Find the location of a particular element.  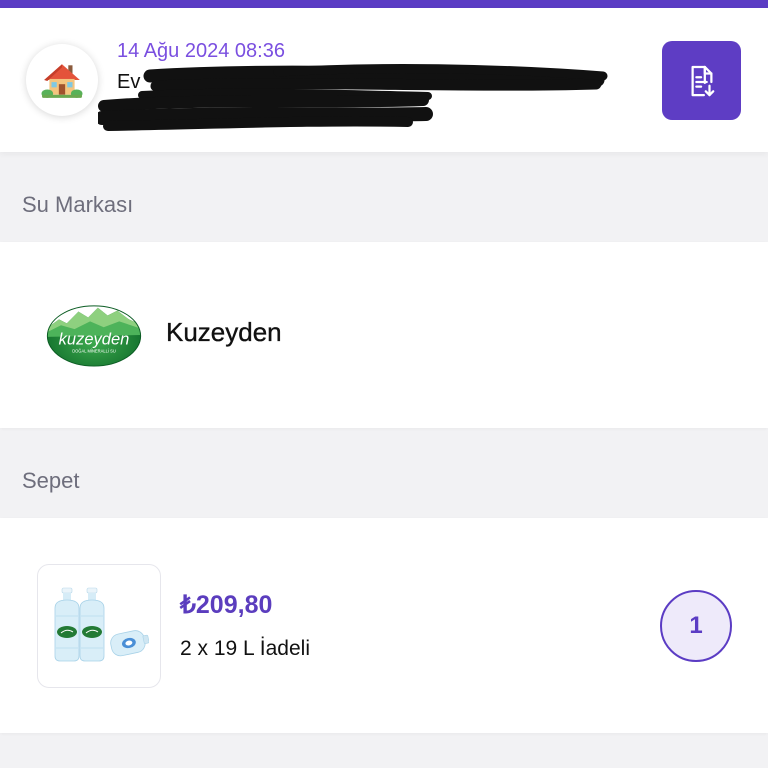

brand-logo-subtext: DOĞAL MİNERALLİ SU is located at coordinates (94, 350).